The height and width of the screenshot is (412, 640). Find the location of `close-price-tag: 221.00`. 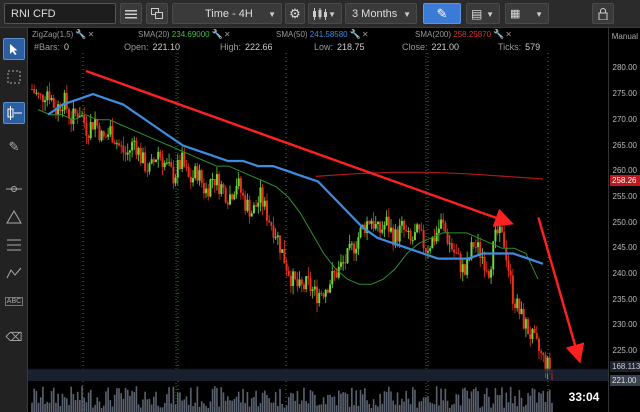

close-price-tag: 221.00 is located at coordinates (625, 380).